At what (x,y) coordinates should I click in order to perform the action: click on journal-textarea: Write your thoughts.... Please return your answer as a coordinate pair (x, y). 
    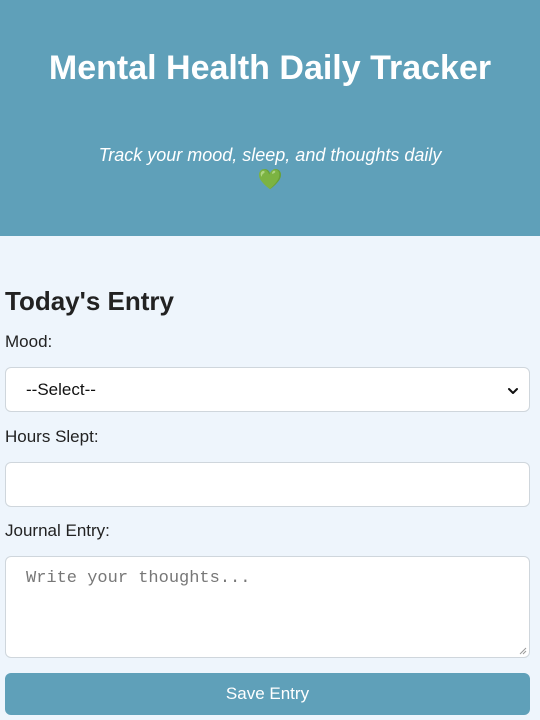
    Looking at the image, I should click on (267, 607).